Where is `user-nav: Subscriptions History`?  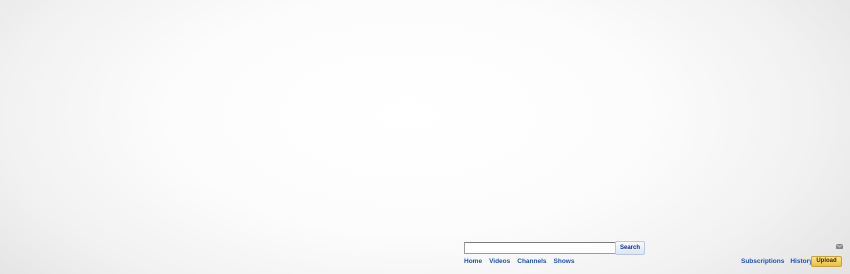 user-nav: Subscriptions History is located at coordinates (777, 263).